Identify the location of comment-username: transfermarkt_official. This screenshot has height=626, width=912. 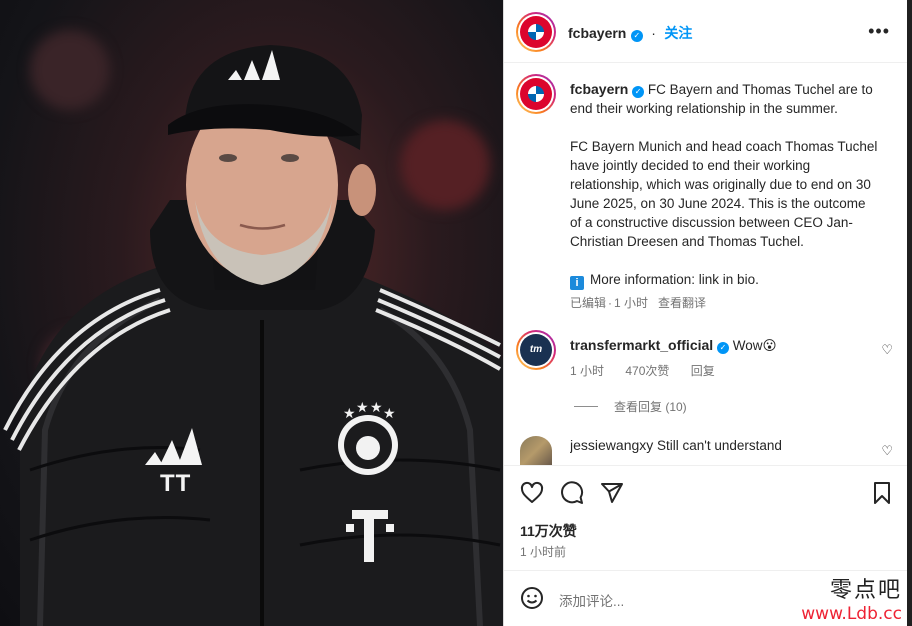
(641, 345).